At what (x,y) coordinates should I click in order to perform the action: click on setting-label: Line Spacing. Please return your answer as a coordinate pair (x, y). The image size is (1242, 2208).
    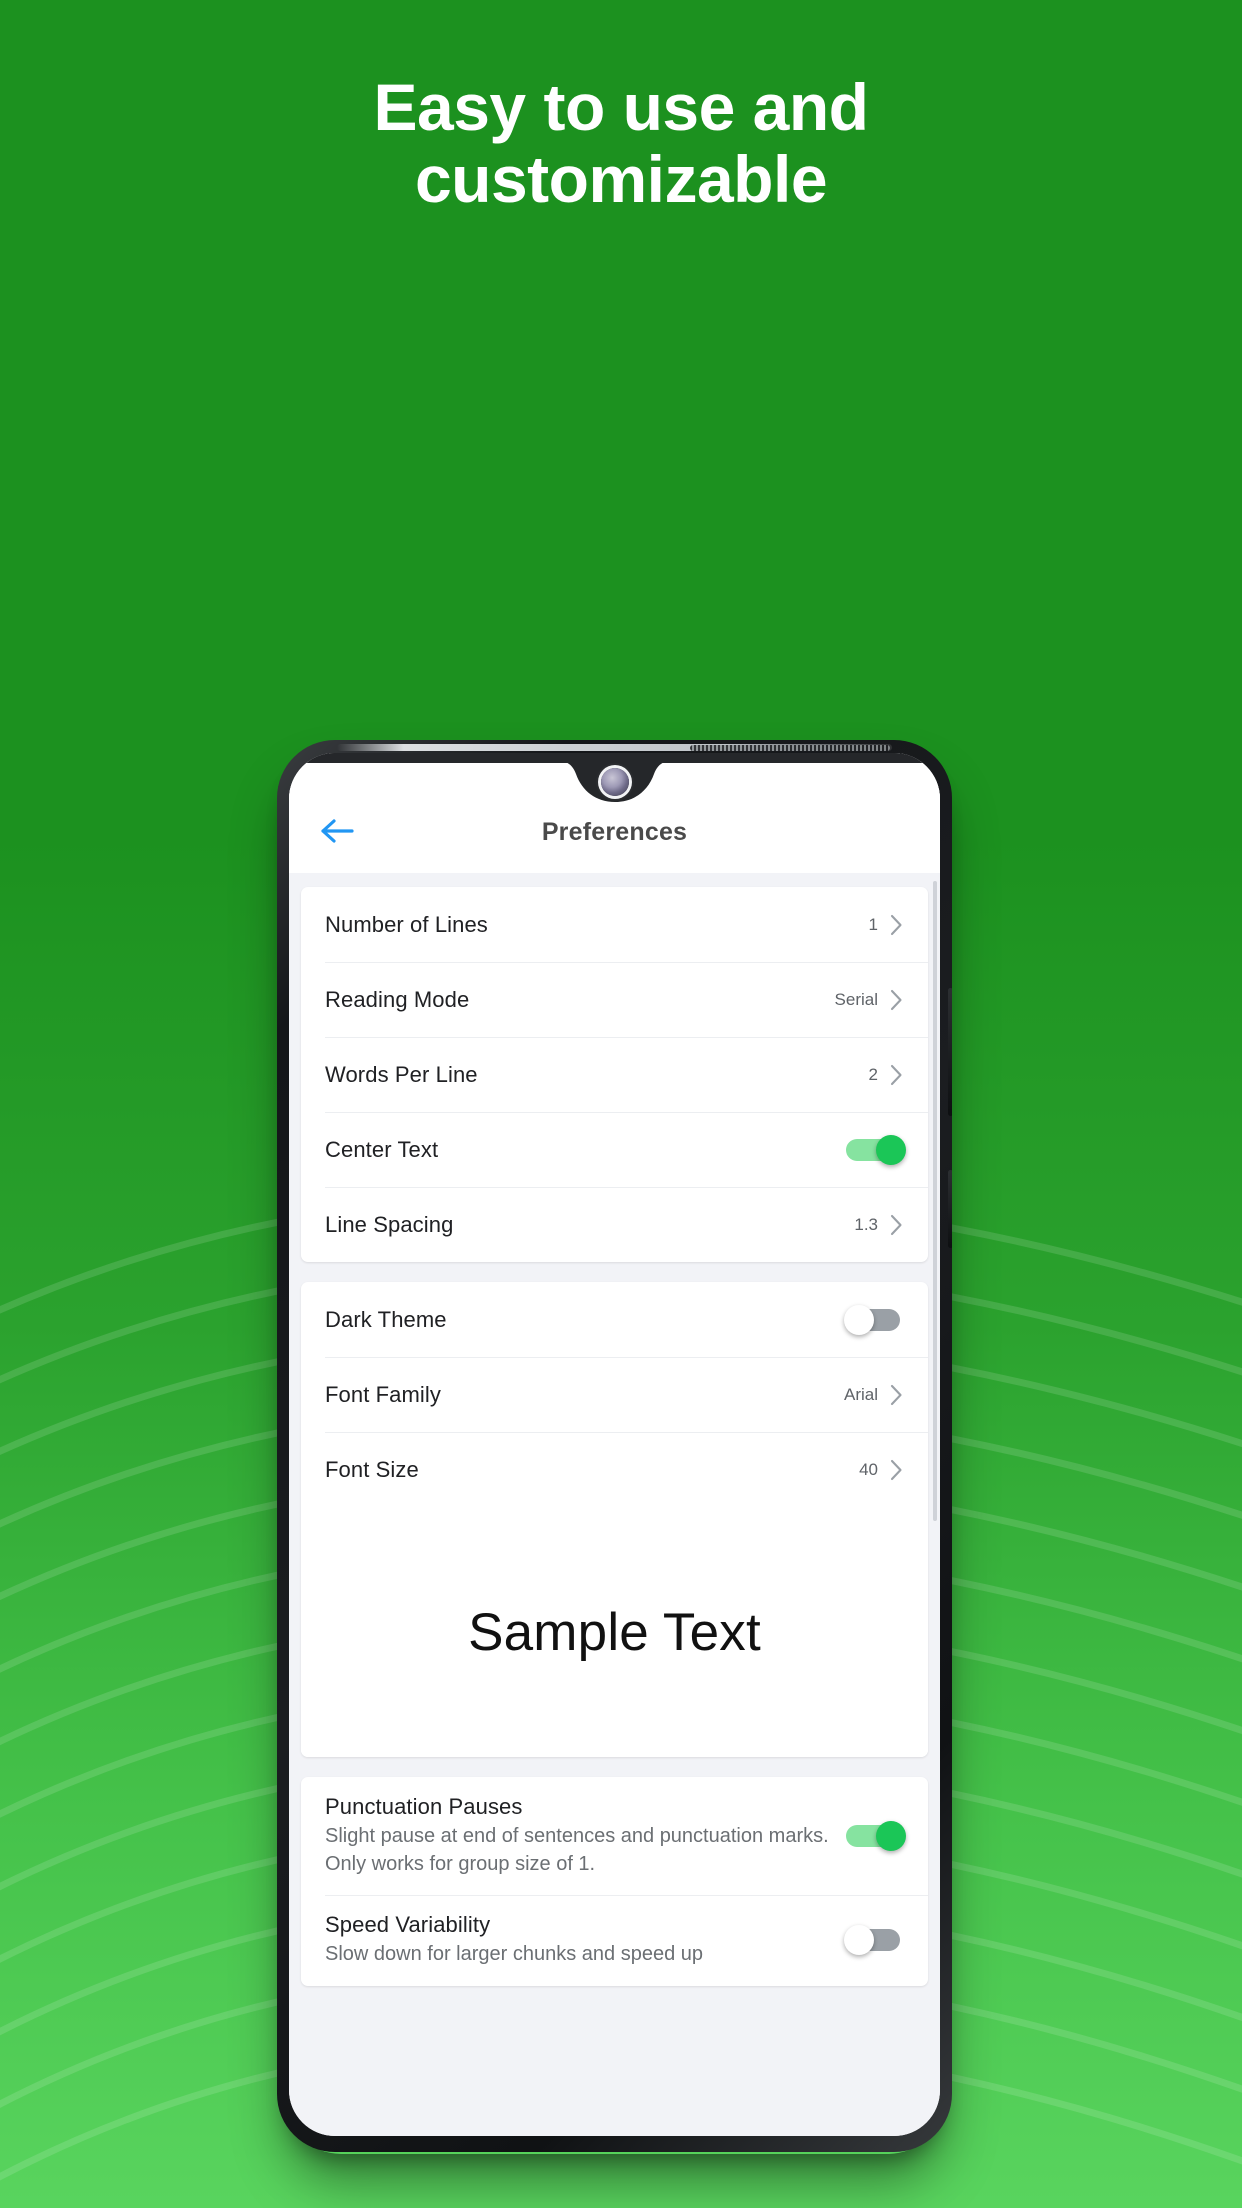
    Looking at the image, I should click on (389, 1224).